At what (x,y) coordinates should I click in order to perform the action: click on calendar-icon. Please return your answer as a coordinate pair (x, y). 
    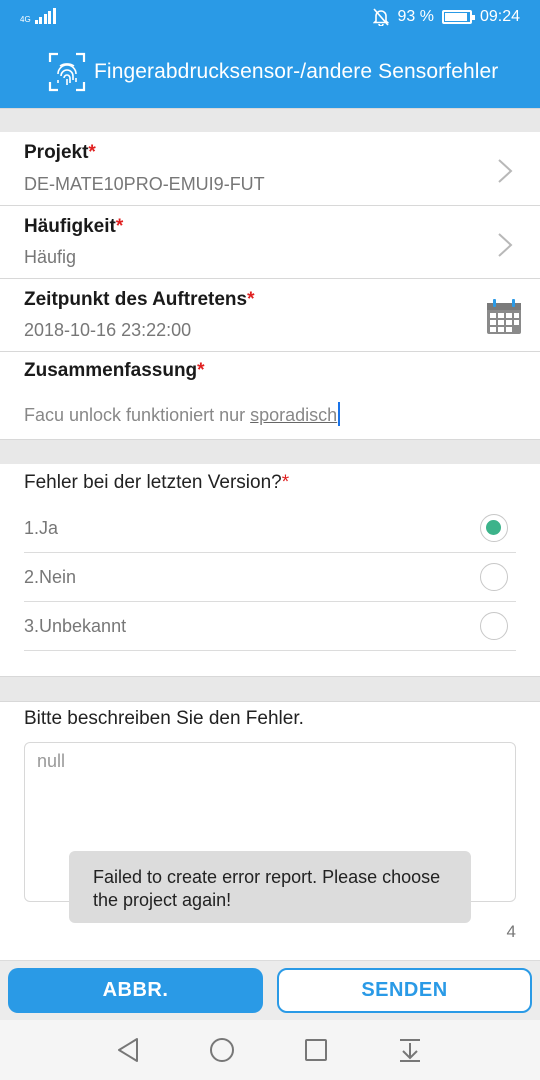
    Looking at the image, I should click on (504, 317).